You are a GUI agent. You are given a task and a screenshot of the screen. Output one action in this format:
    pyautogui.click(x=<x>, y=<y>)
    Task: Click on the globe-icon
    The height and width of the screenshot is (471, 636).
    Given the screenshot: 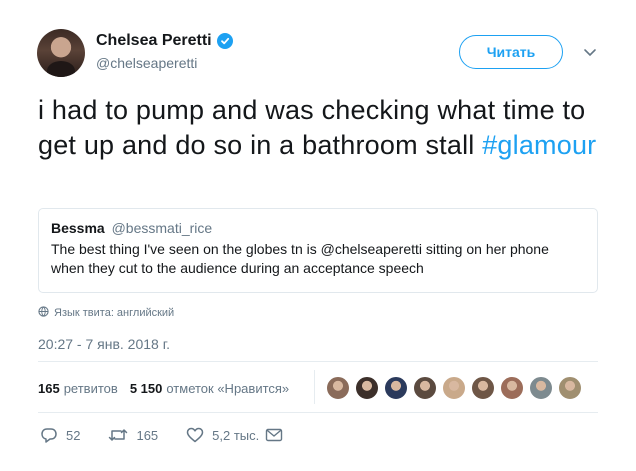 What is the action you would take?
    pyautogui.click(x=43, y=313)
    